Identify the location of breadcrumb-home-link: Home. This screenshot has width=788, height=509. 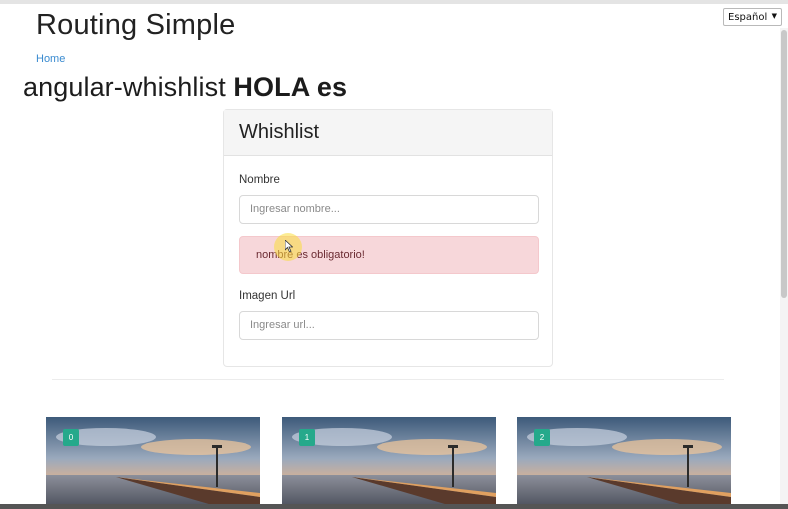
(50, 59).